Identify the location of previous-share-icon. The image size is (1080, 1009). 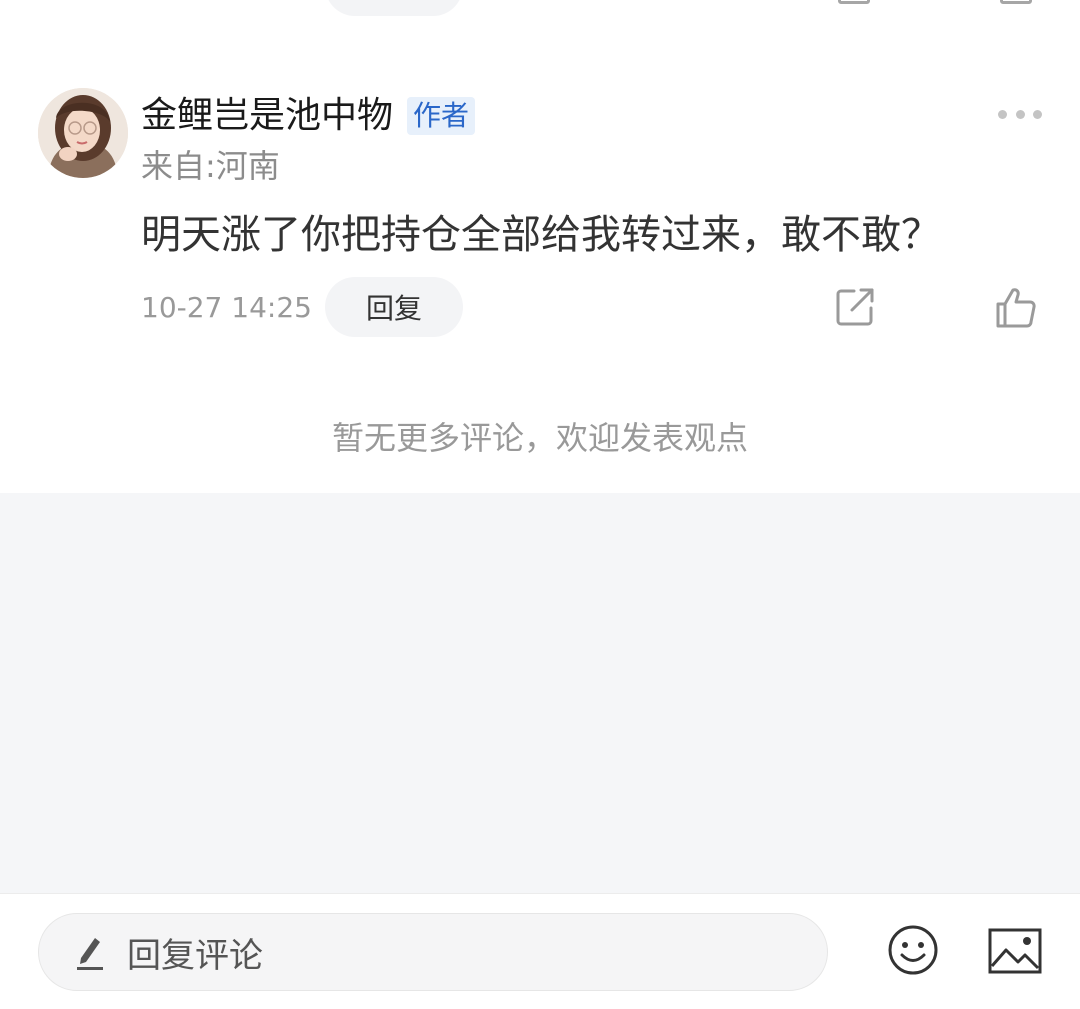
(854, 2).